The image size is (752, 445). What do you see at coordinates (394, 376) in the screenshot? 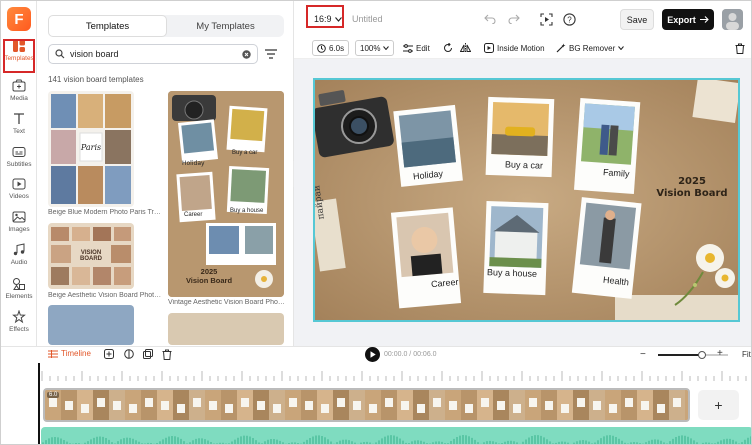
I see `time-ruler` at bounding box center [394, 376].